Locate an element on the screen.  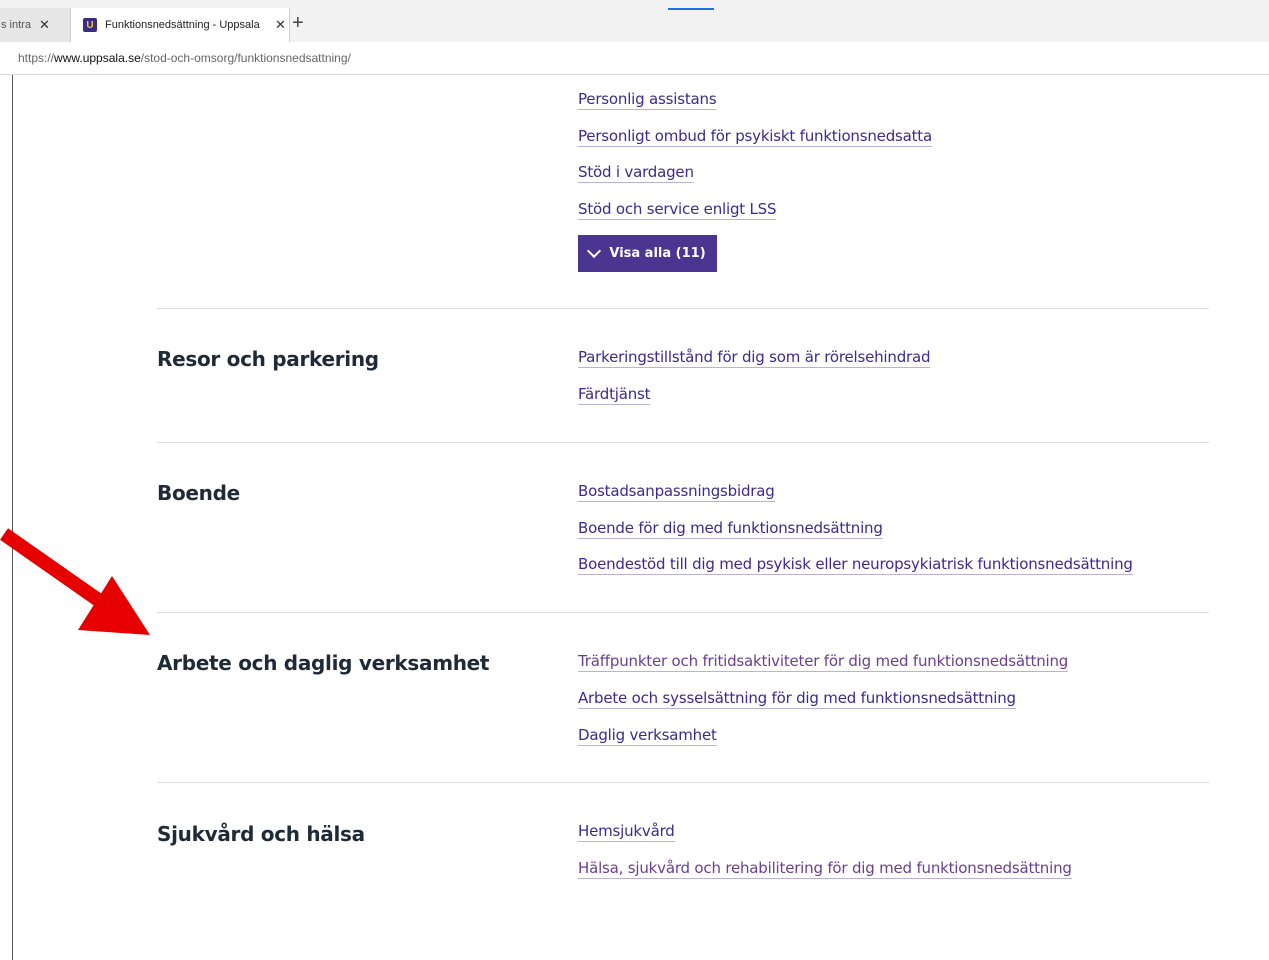
browser-tab-active: U Funktionsnedsättning - Uppsala ✕ is located at coordinates (180, 25).